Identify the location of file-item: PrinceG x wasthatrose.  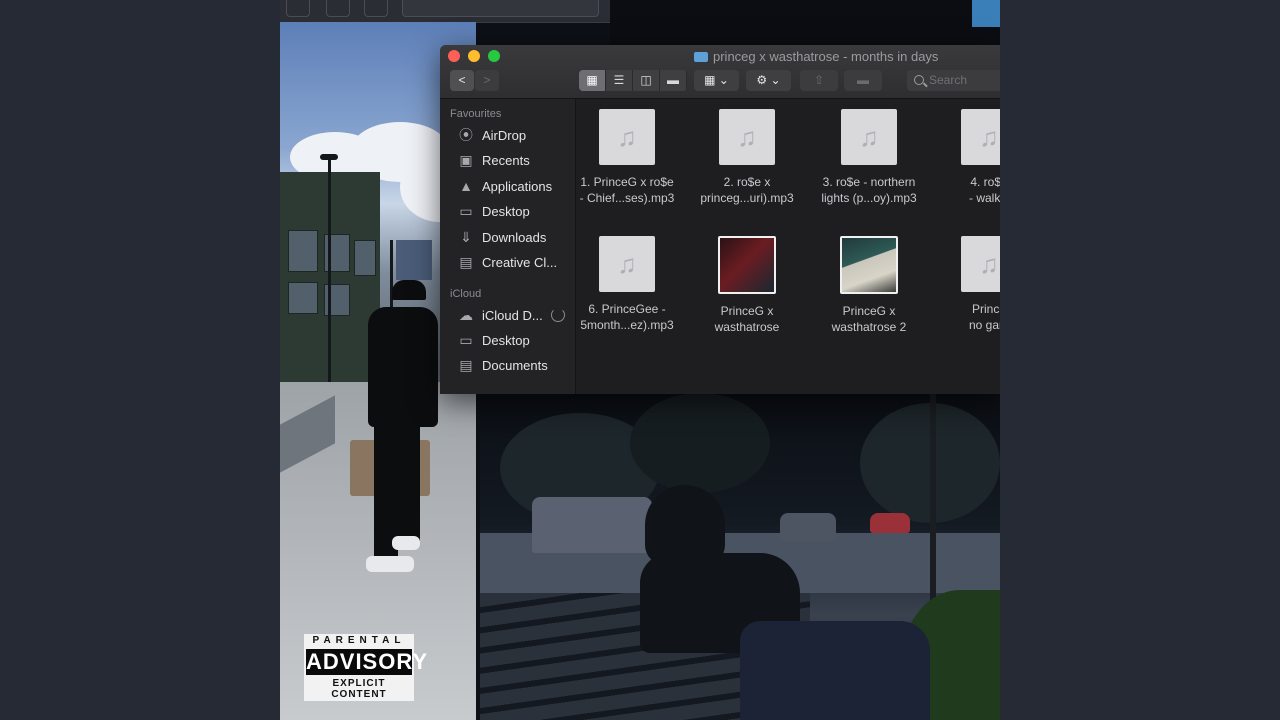
(747, 285).